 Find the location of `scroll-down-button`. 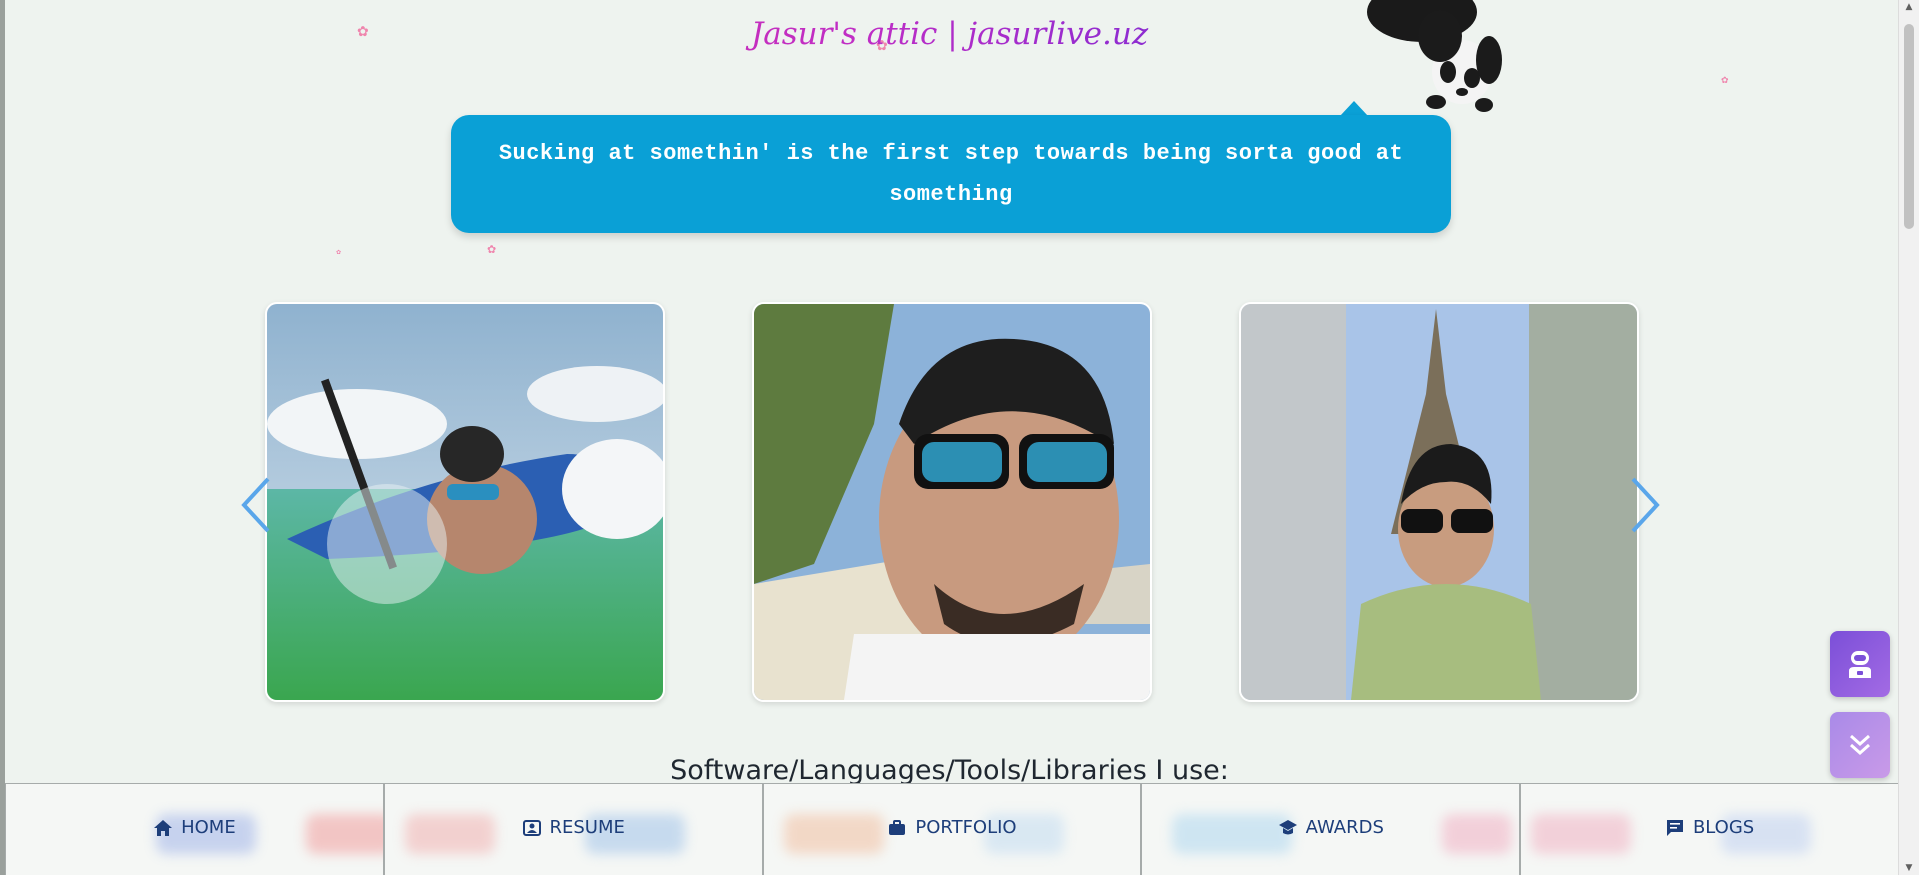

scroll-down-button is located at coordinates (1860, 745).